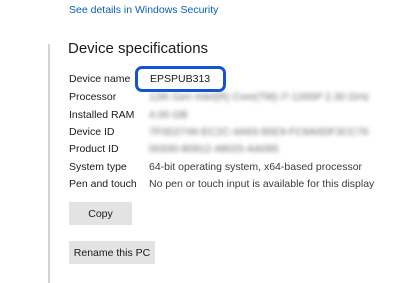 This screenshot has height=283, width=397. Describe the element at coordinates (198, 115) in the screenshot. I see `spec-row-installed-ram: Installed RAM 4.00 GB` at that location.